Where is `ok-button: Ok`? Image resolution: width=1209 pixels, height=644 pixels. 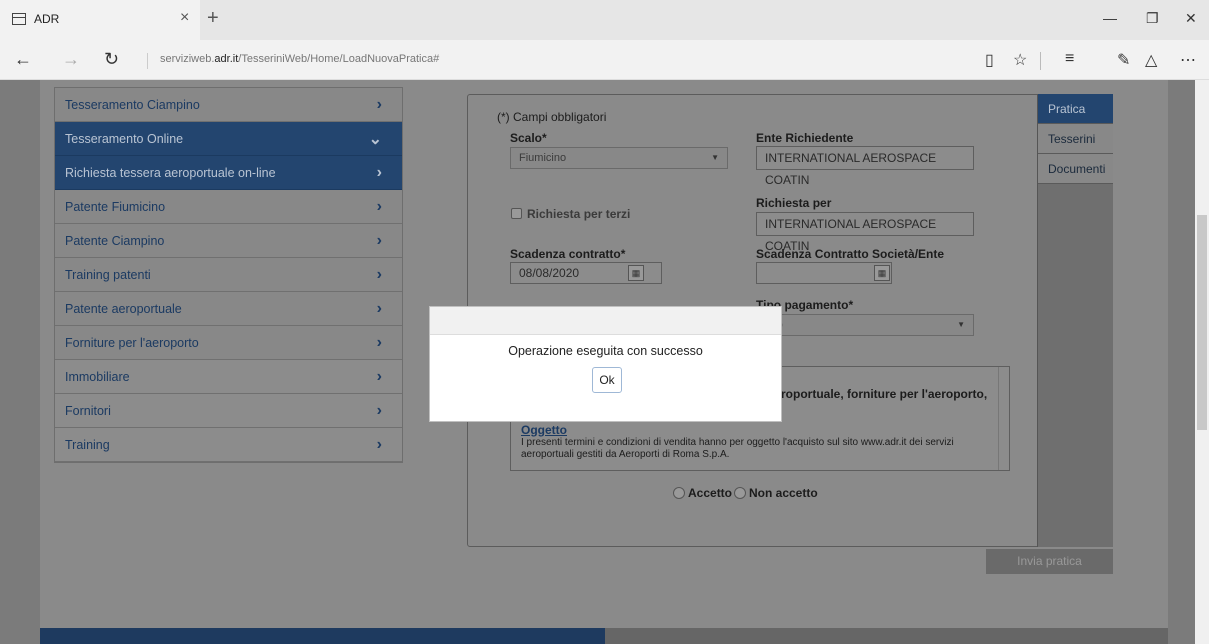
ok-button: Ok is located at coordinates (607, 380).